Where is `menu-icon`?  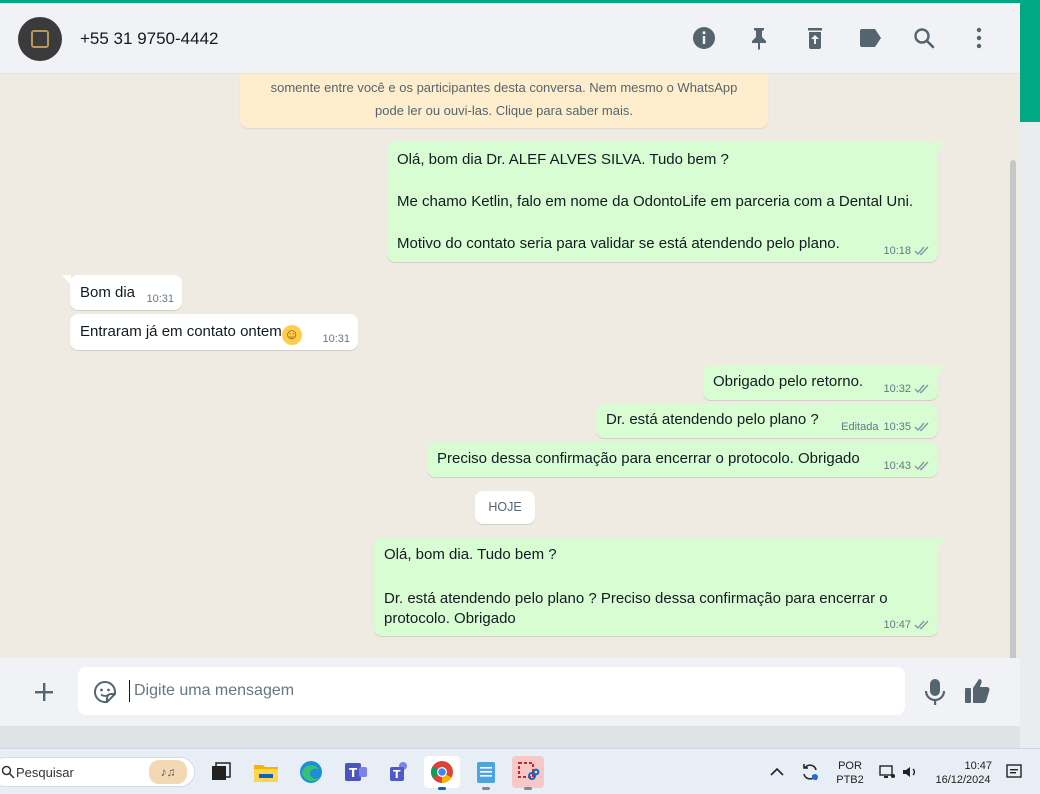 menu-icon is located at coordinates (979, 38).